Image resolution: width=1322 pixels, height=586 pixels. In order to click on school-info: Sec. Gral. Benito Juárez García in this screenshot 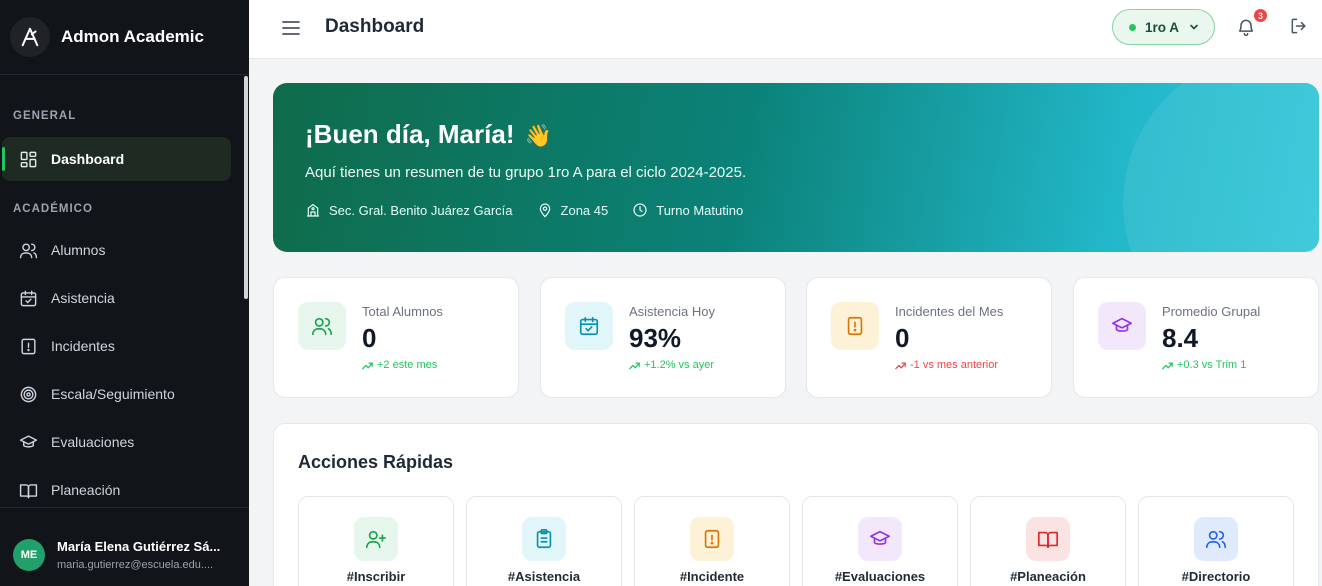, I will do `click(409, 210)`.